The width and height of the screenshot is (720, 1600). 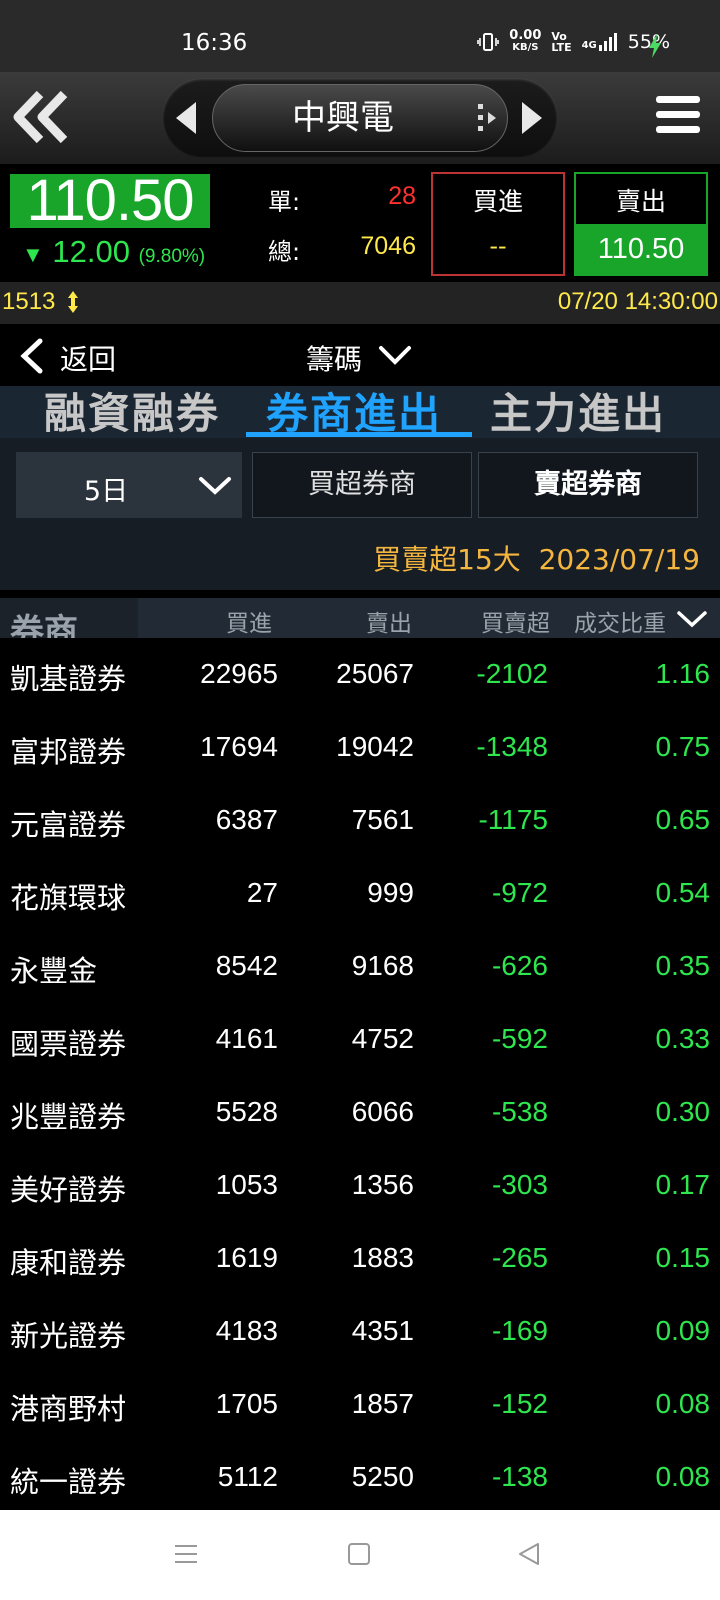 I want to click on table-row: 港商野村 1705 1857 -152 0.08, so click(x=360, y=1405).